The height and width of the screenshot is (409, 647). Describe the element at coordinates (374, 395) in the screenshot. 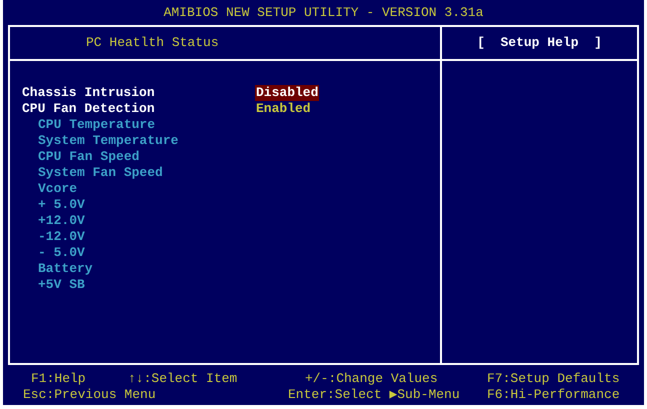

I see `key-hint: Enter:Select ▶Sub-Menu` at that location.